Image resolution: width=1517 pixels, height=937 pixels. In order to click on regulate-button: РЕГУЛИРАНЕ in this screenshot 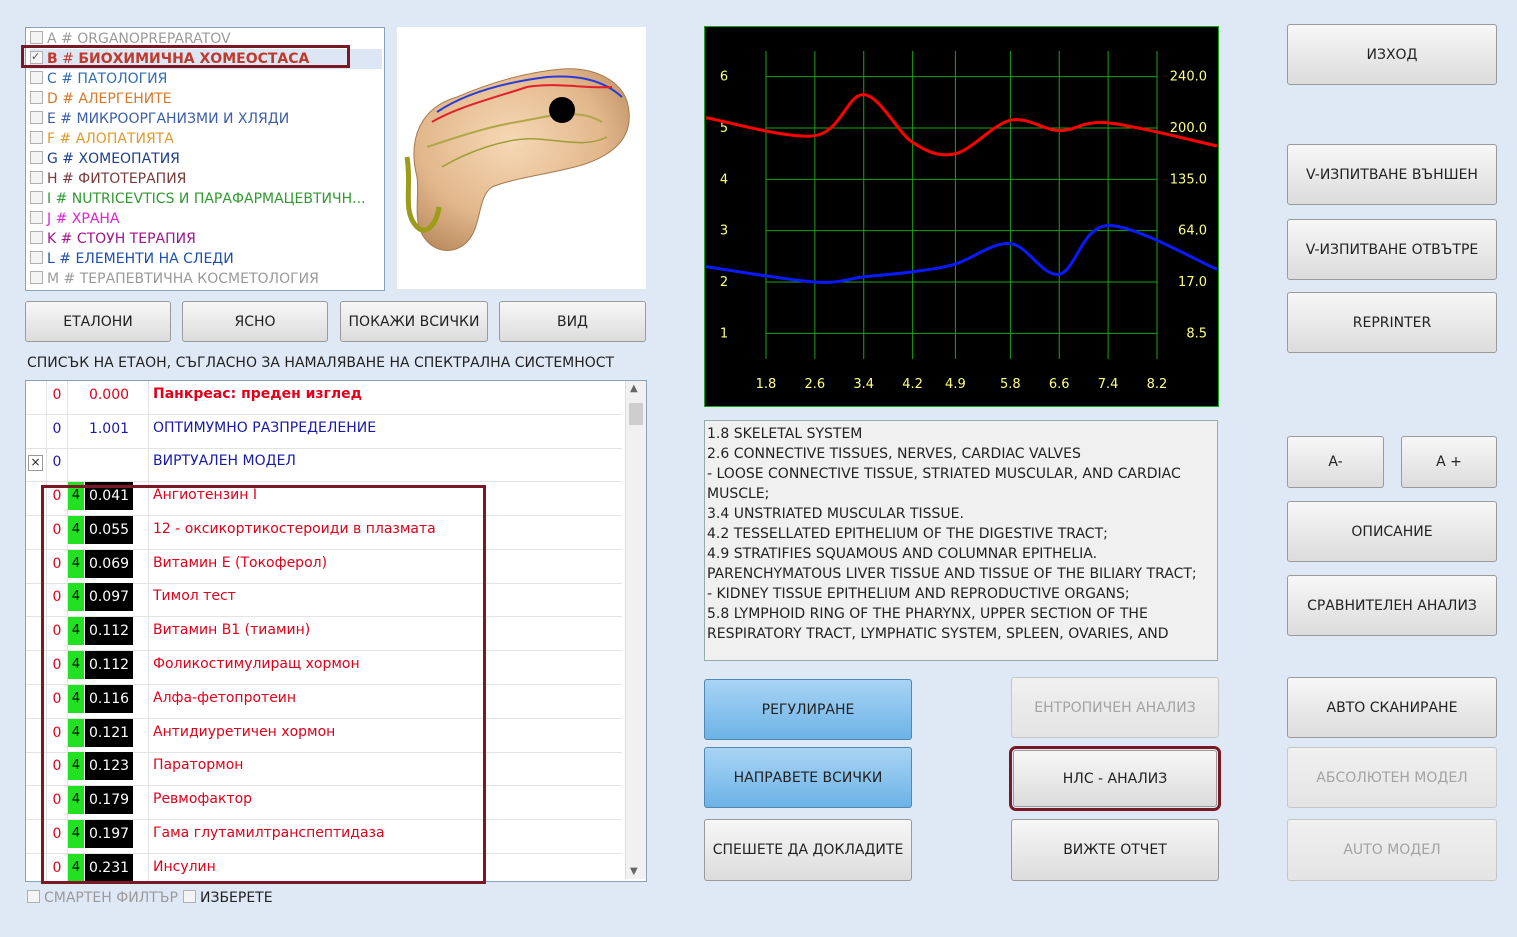, I will do `click(808, 709)`.